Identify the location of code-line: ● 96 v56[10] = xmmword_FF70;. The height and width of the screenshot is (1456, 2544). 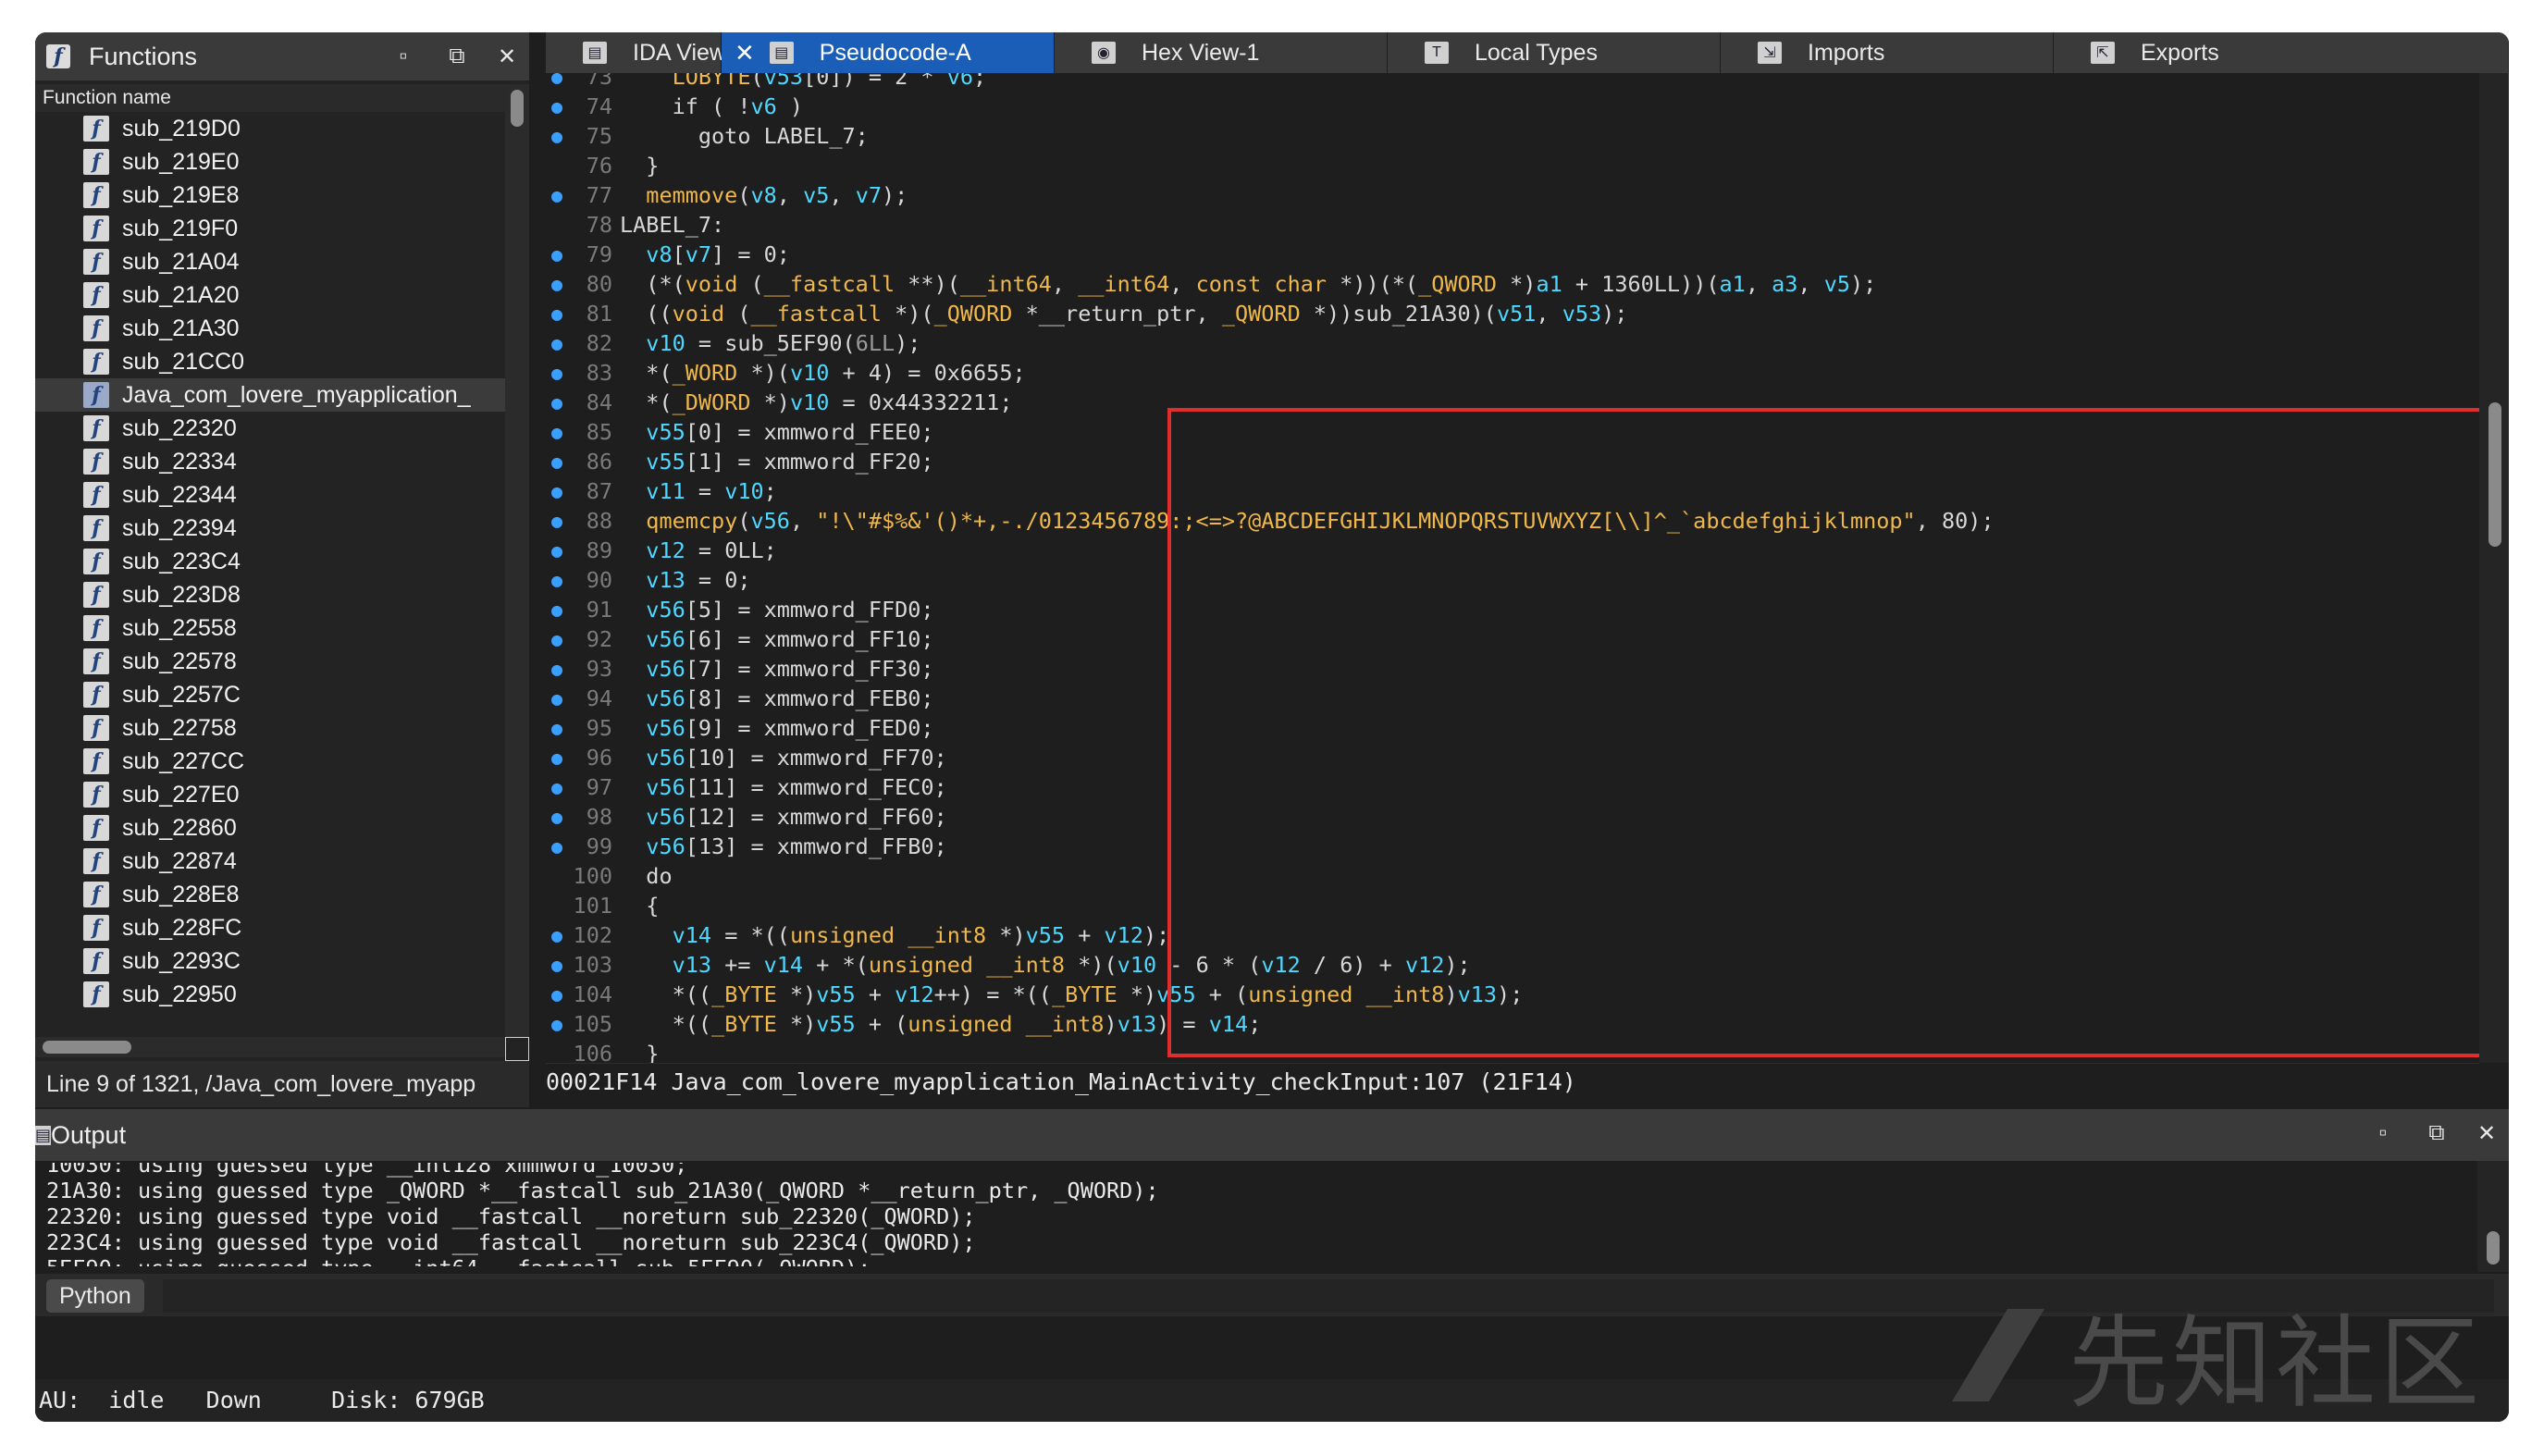
(1512, 758).